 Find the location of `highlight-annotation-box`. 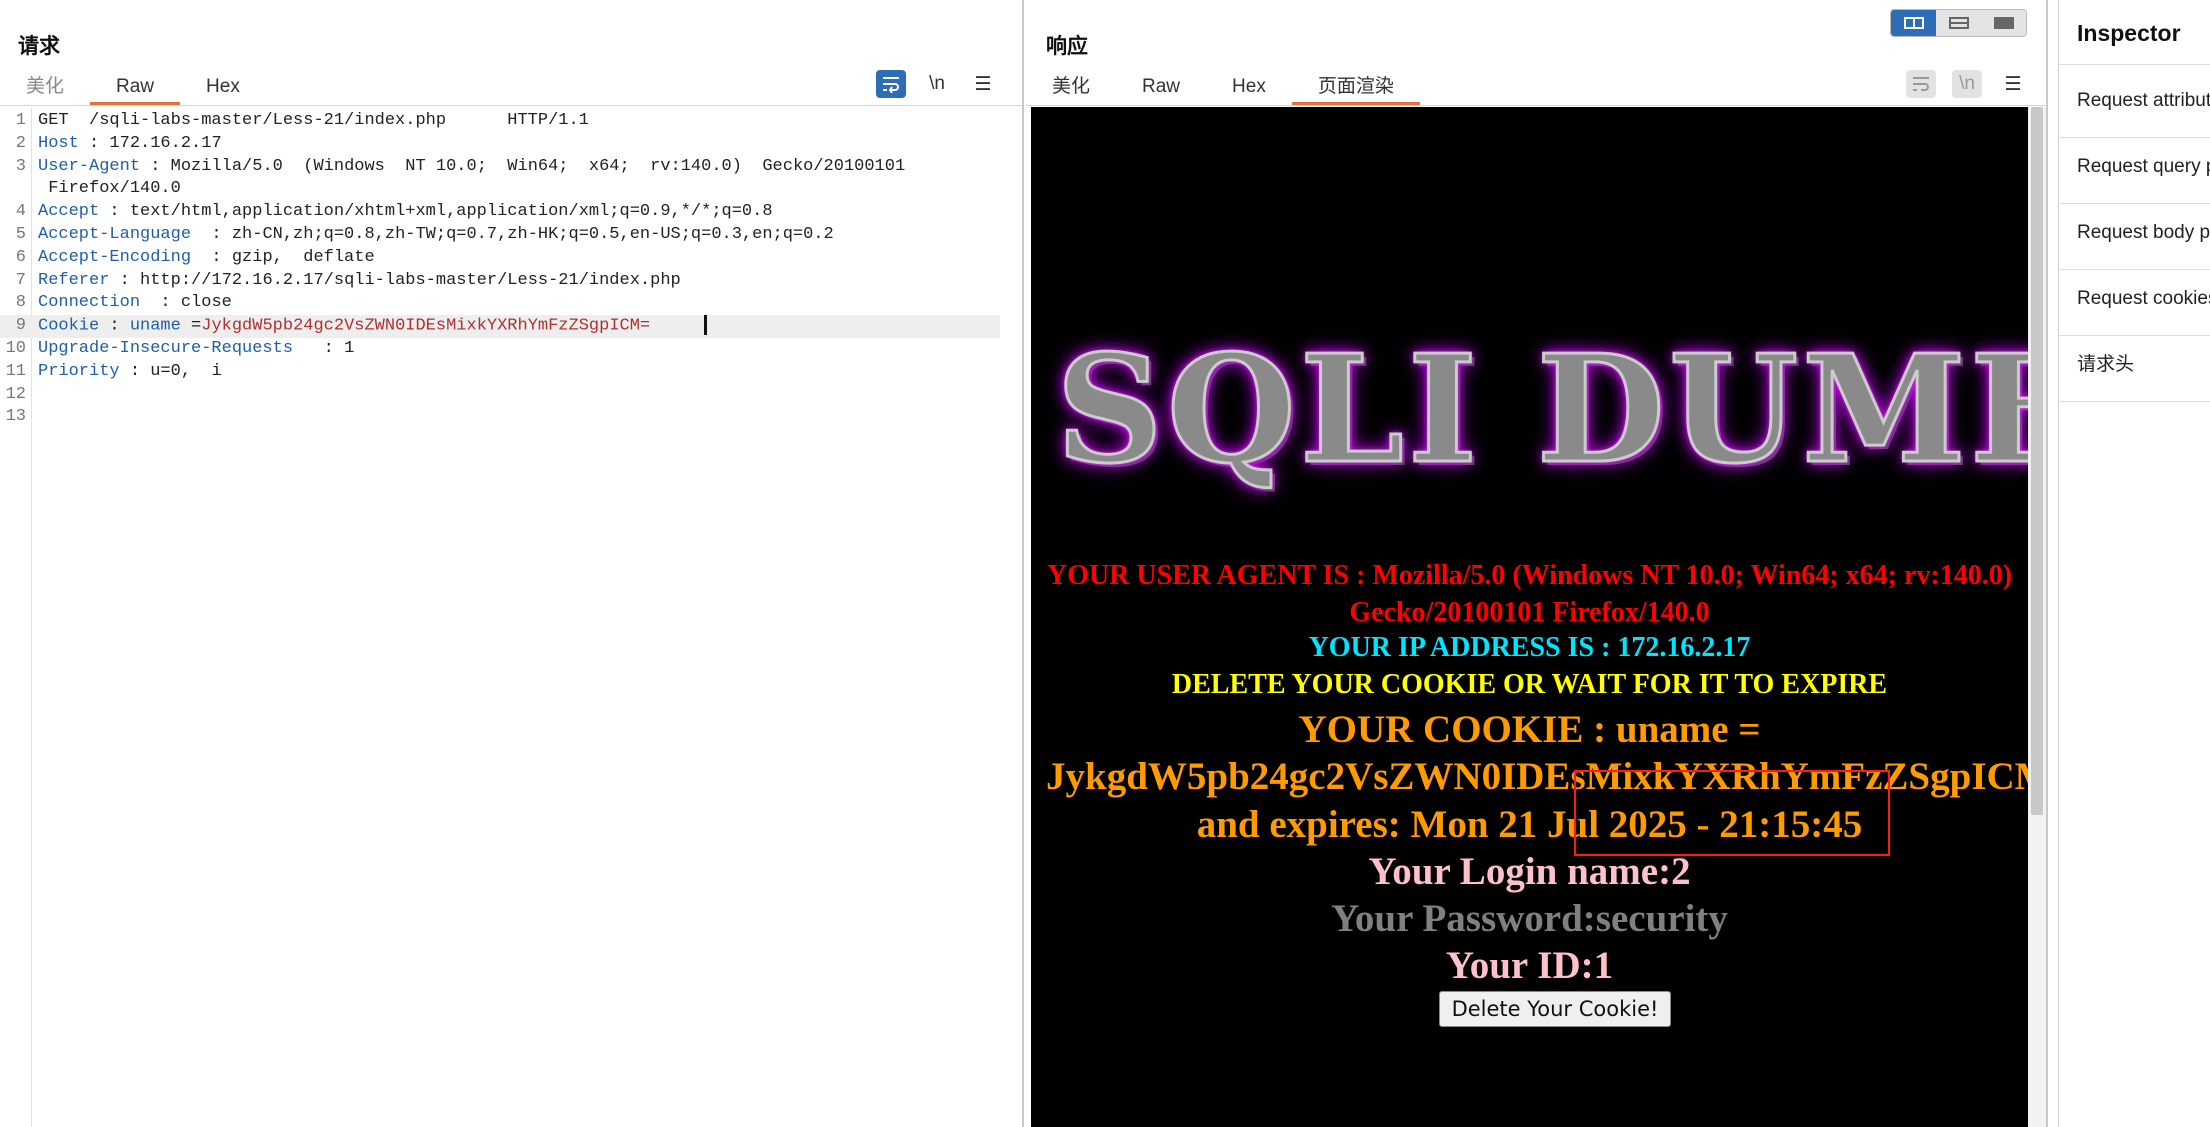

highlight-annotation-box is located at coordinates (1732, 813).